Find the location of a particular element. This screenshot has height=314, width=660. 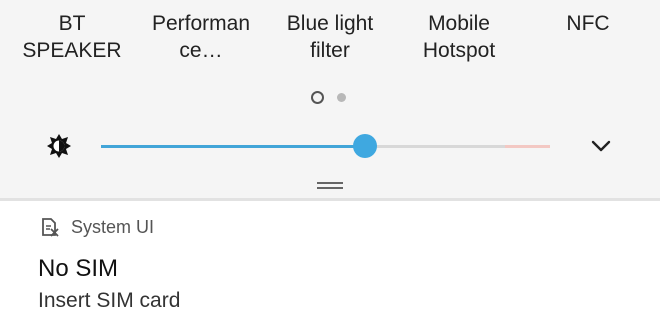

brightness-slider-thumb is located at coordinates (365, 146).